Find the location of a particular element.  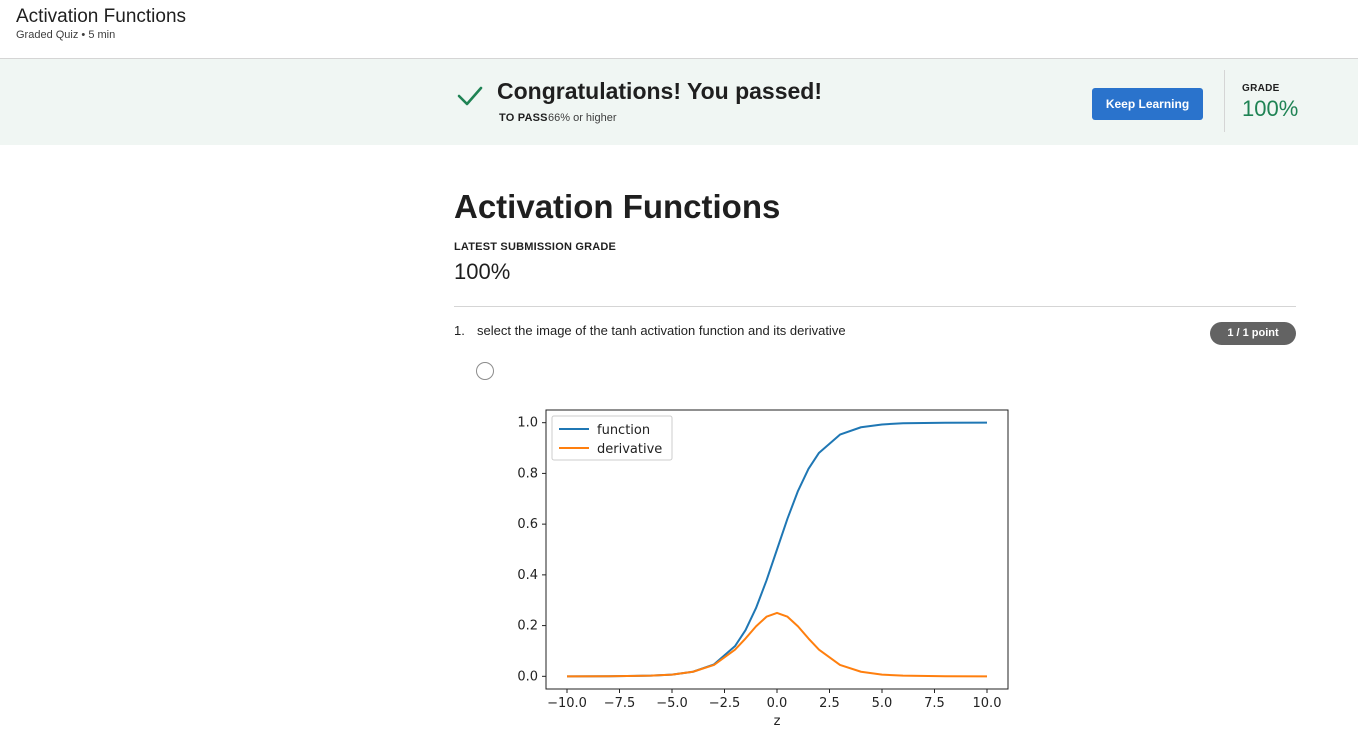

page-header-subtitle: Graded Quiz • 5 min is located at coordinates (66, 35).